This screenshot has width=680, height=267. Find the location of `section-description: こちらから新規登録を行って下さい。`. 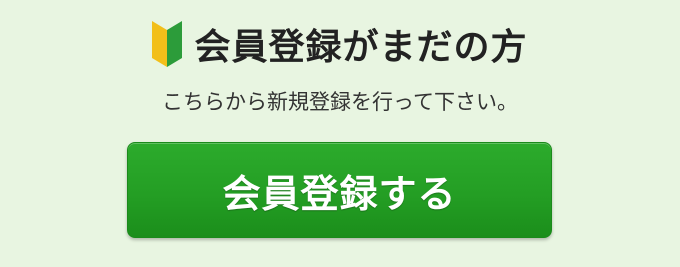

section-description: こちらから新規登録を行って下さい。 is located at coordinates (340, 102).